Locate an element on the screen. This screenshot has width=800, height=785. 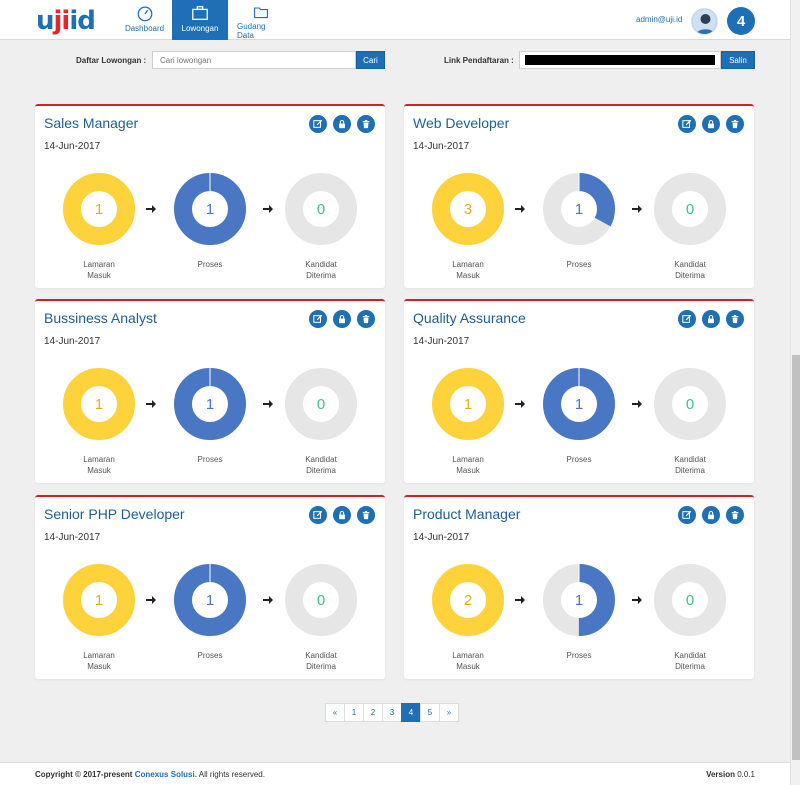
daftar-lowongan-label: Daftar Lowongan : is located at coordinates (111, 60).